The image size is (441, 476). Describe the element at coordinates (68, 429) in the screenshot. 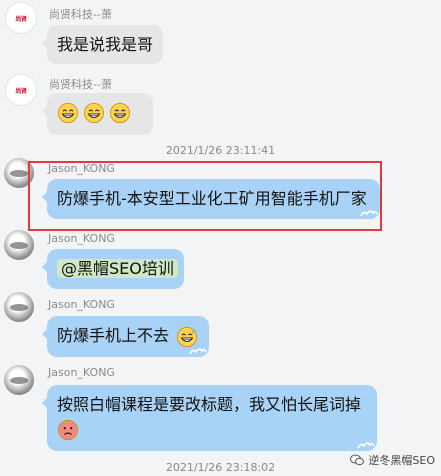

I see `red-sad-face-emoji-icon` at that location.